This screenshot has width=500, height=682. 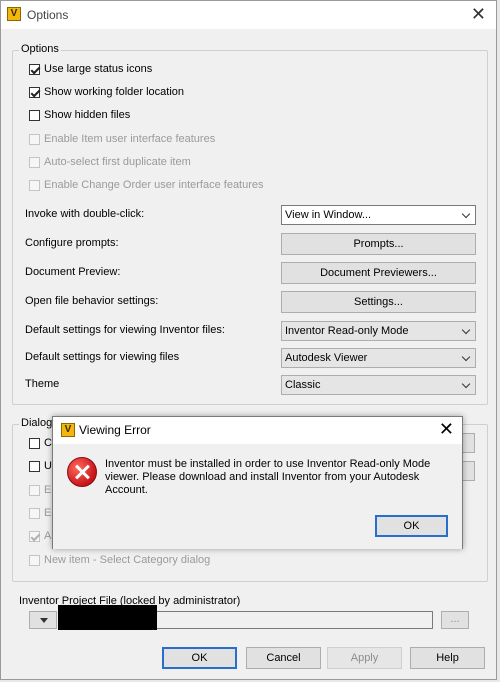 I want to click on caret-down-icon, so click(x=44, y=620).